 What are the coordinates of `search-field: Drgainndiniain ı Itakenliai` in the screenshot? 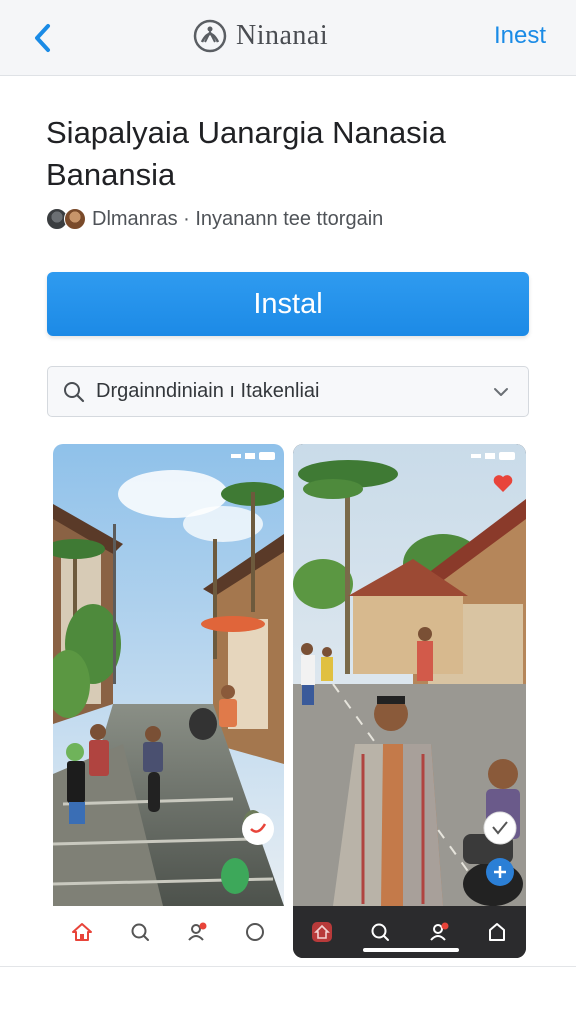 It's located at (288, 391).